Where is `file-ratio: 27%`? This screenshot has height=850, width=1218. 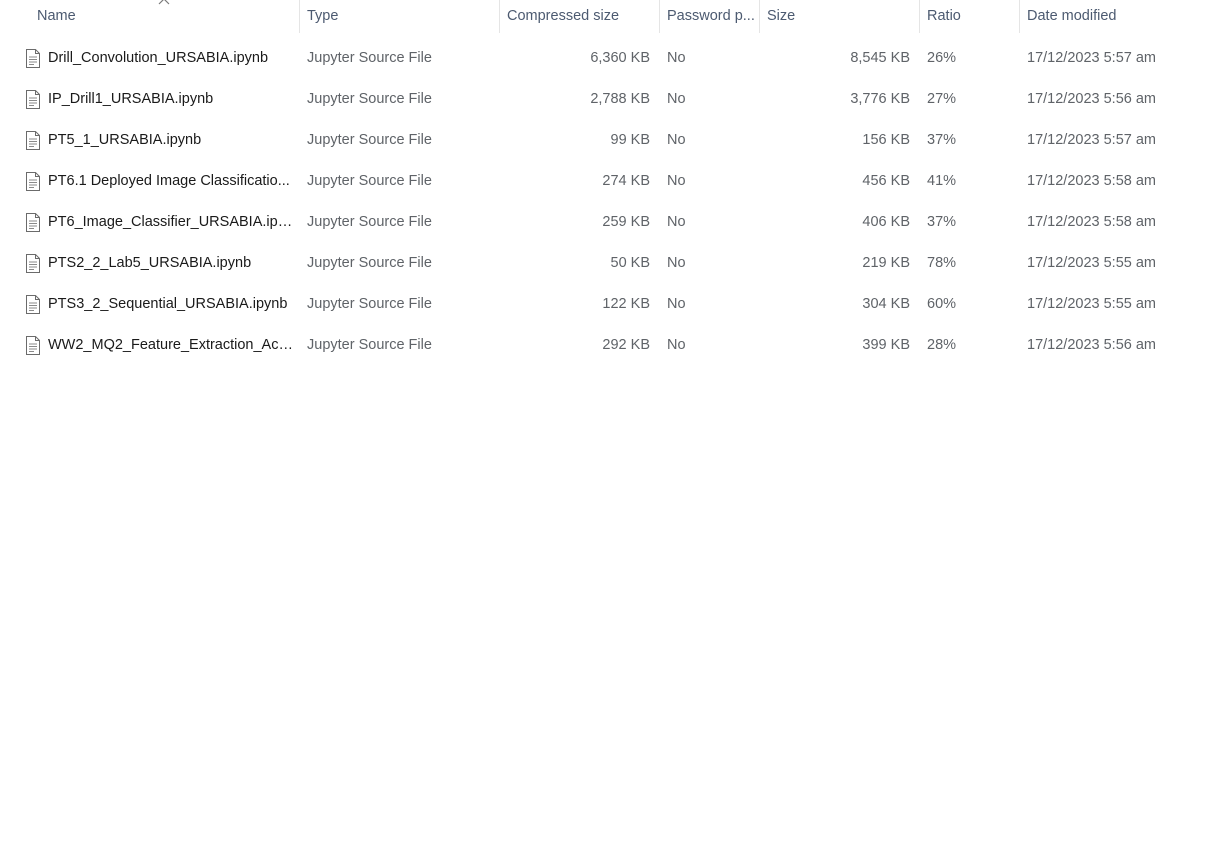
file-ratio: 27% is located at coordinates (942, 99).